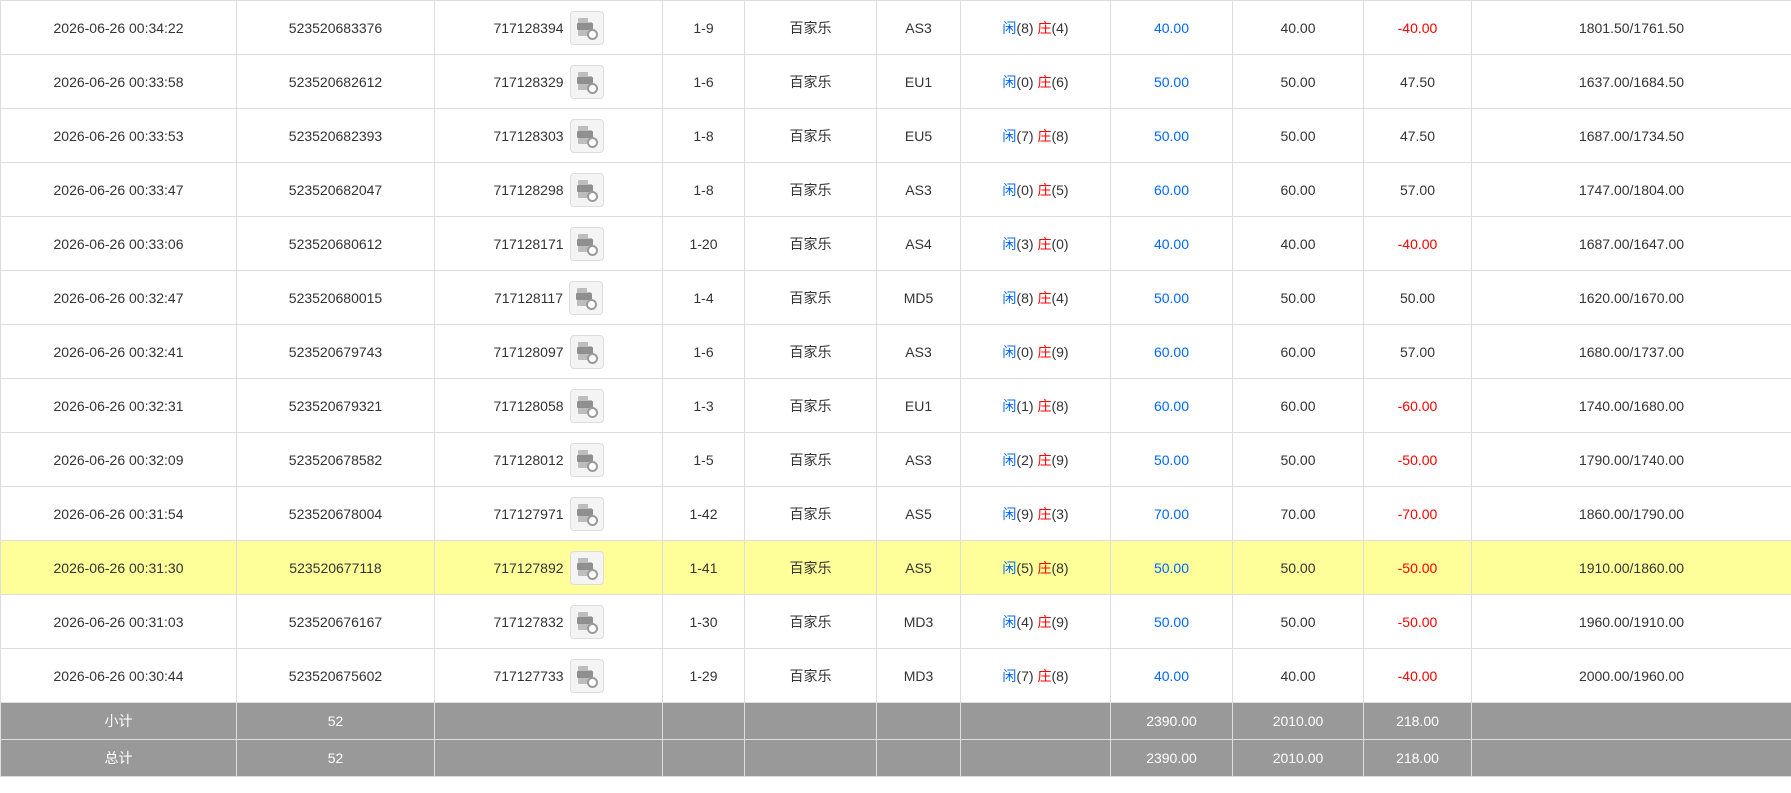 This screenshot has width=1791, height=793. I want to click on round-cell: 717128171, so click(548, 243).